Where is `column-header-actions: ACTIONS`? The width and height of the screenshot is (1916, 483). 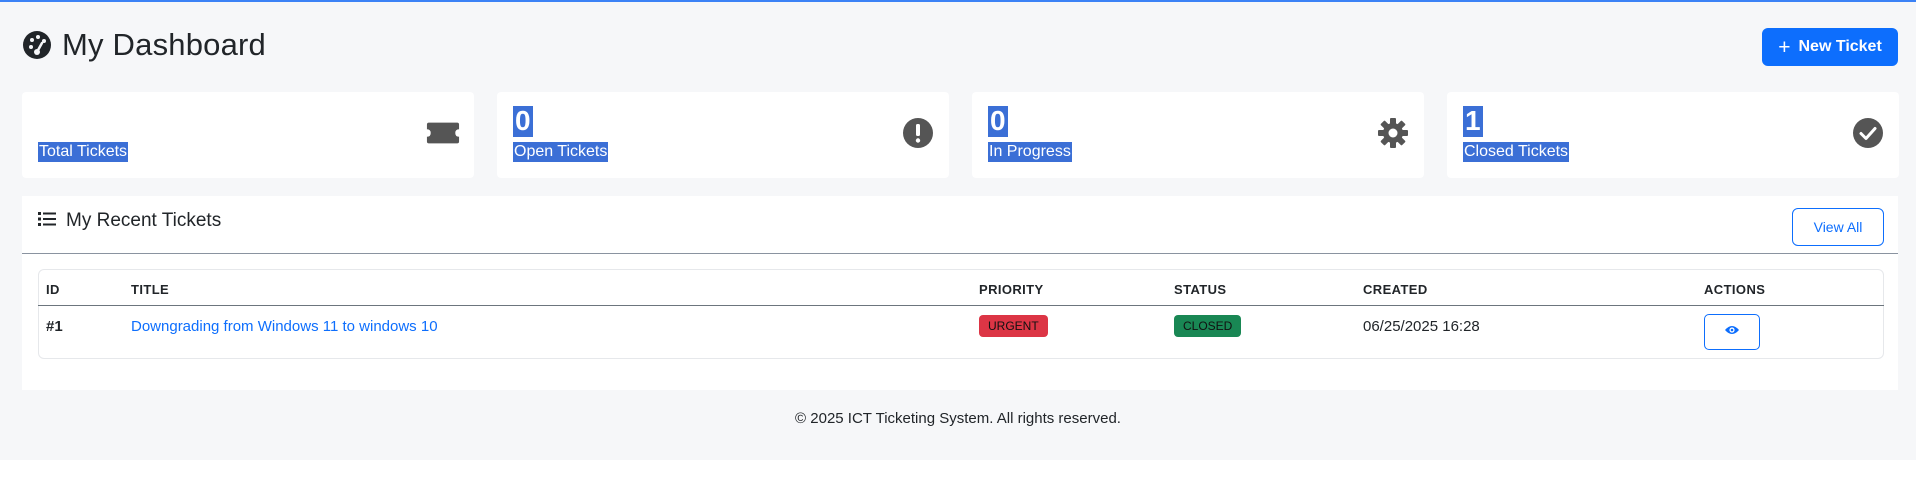
column-header-actions: ACTIONS is located at coordinates (1735, 289).